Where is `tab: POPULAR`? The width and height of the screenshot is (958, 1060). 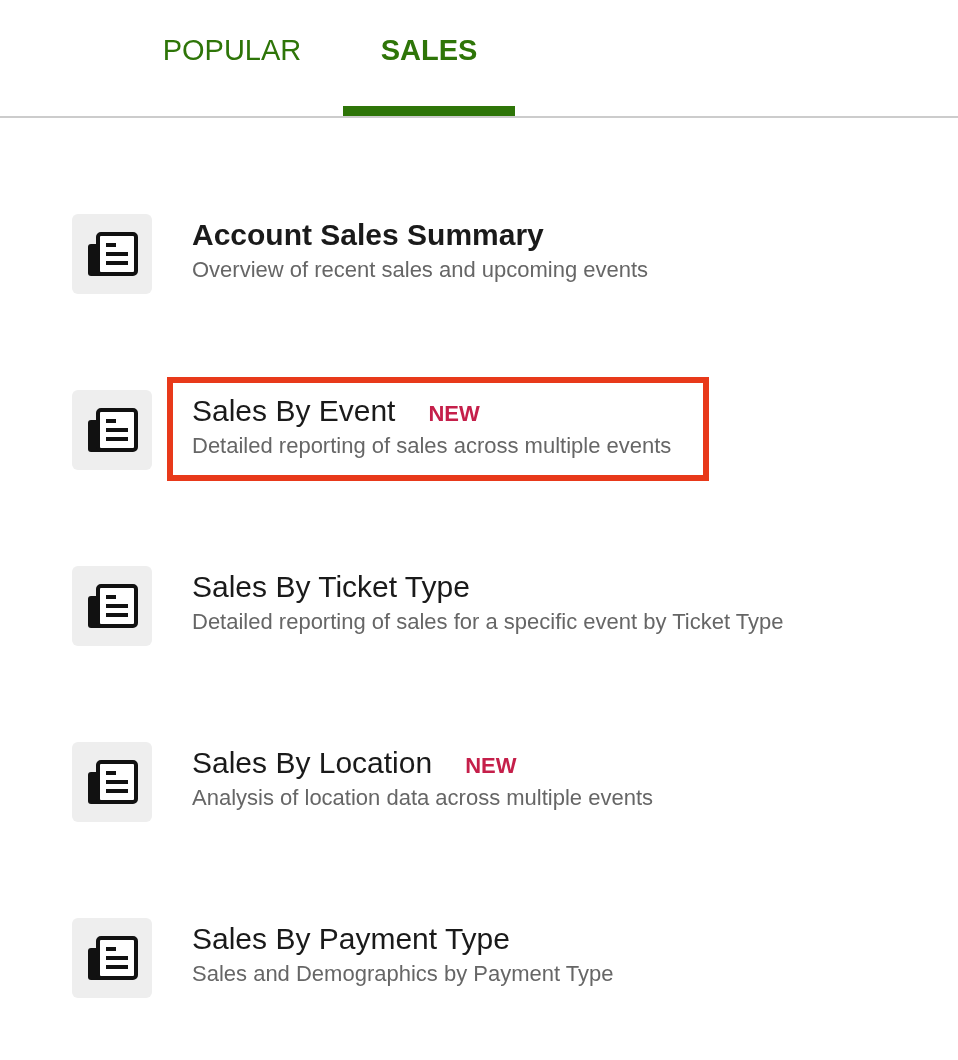 tab: POPULAR is located at coordinates (232, 58).